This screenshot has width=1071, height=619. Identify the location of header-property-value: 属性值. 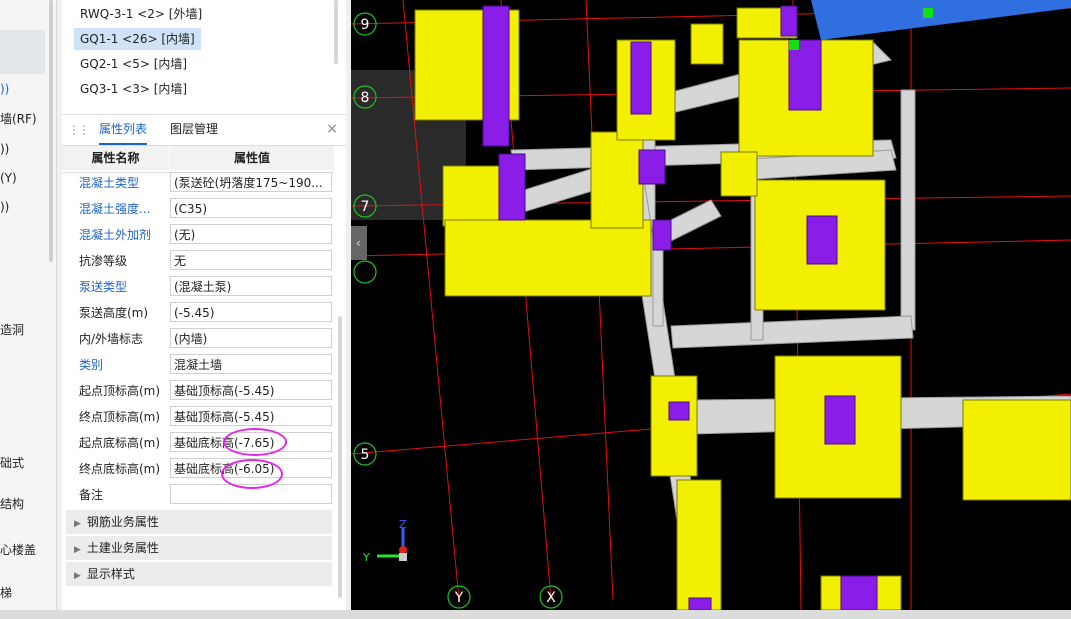
(252, 158).